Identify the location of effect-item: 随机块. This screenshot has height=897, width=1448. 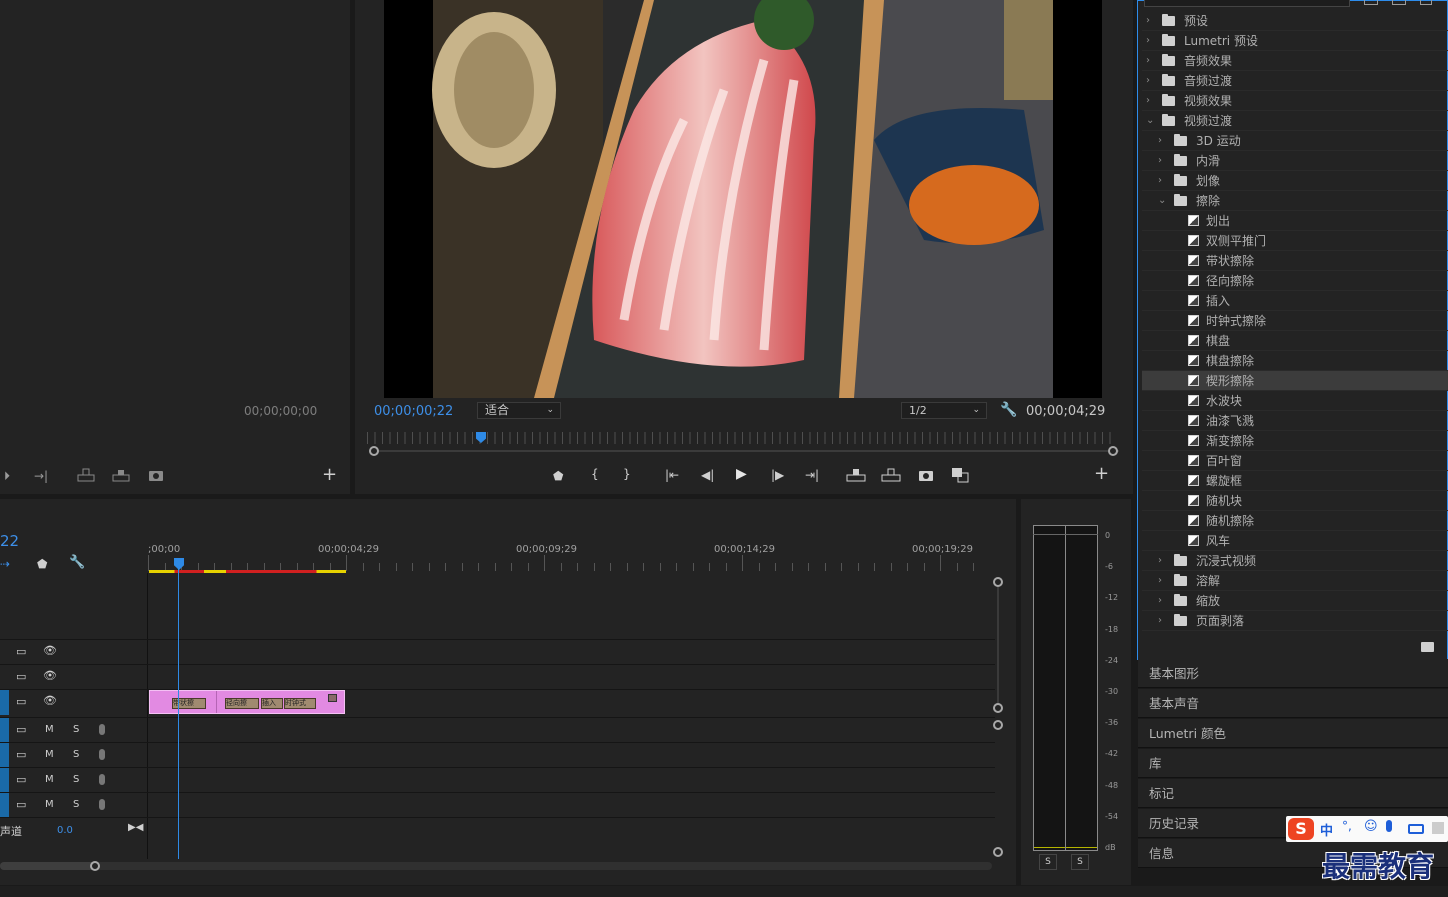
(1295, 501).